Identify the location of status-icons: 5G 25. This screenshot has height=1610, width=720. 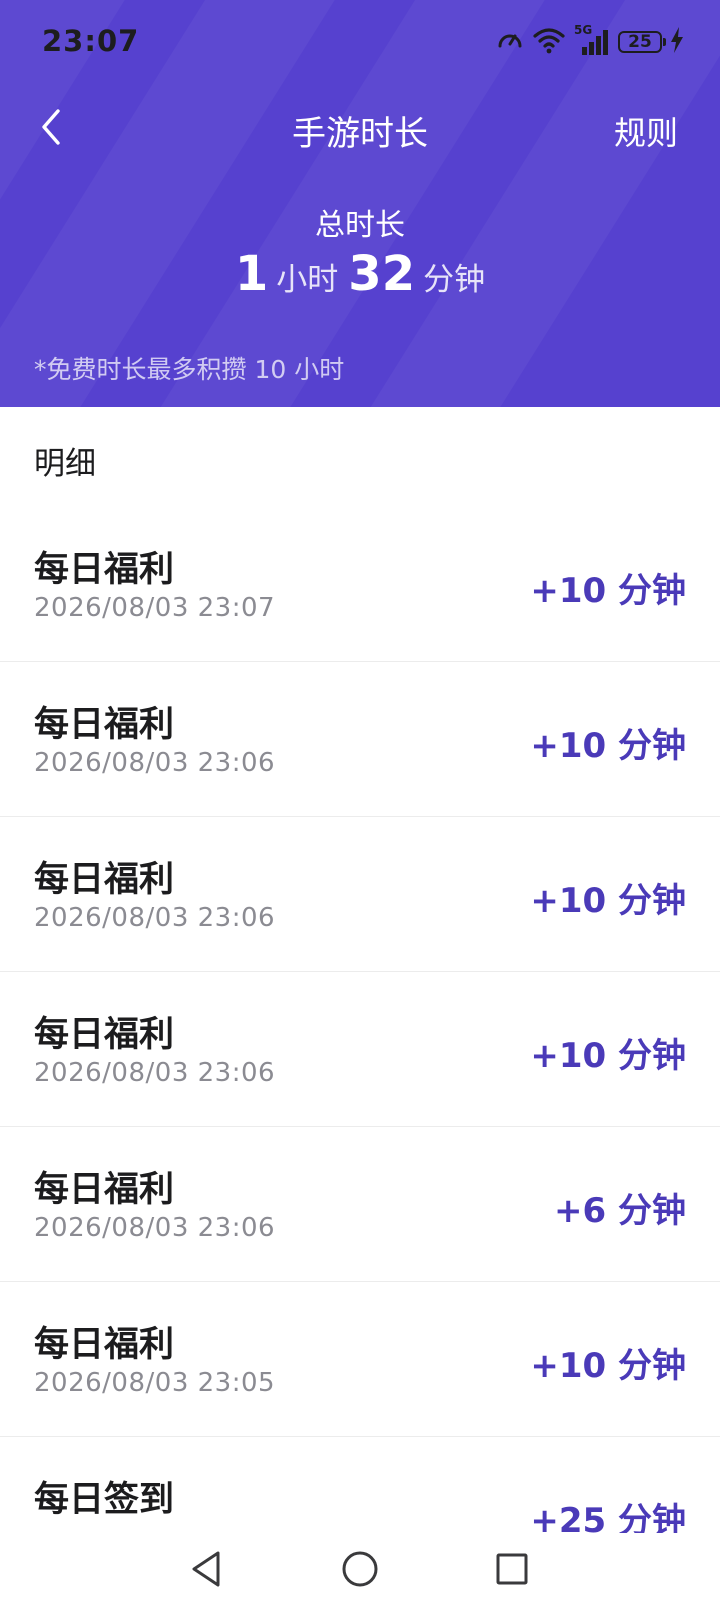
(590, 40).